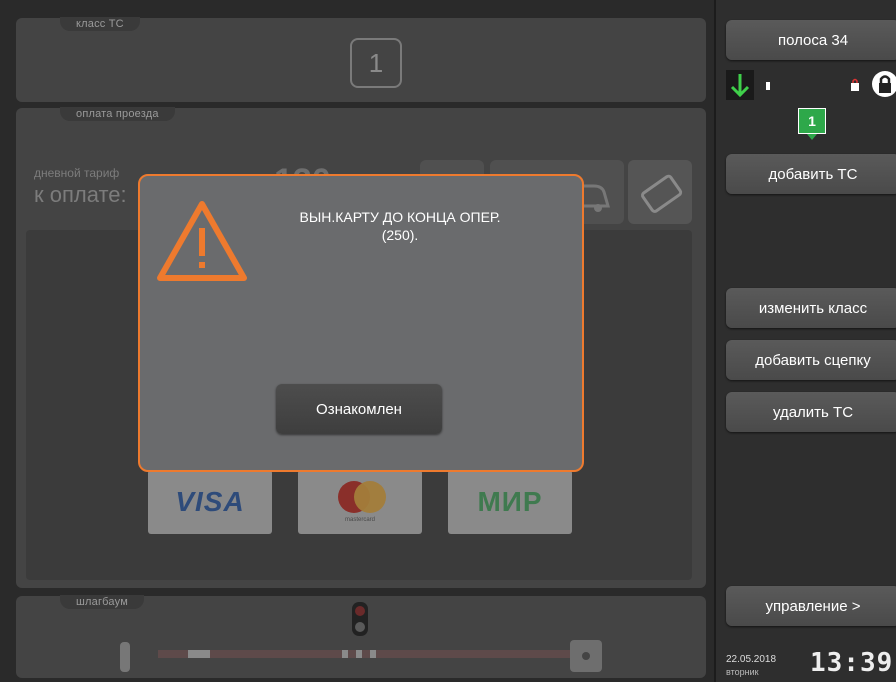  I want to click on visa-logo: VISA, so click(210, 501).